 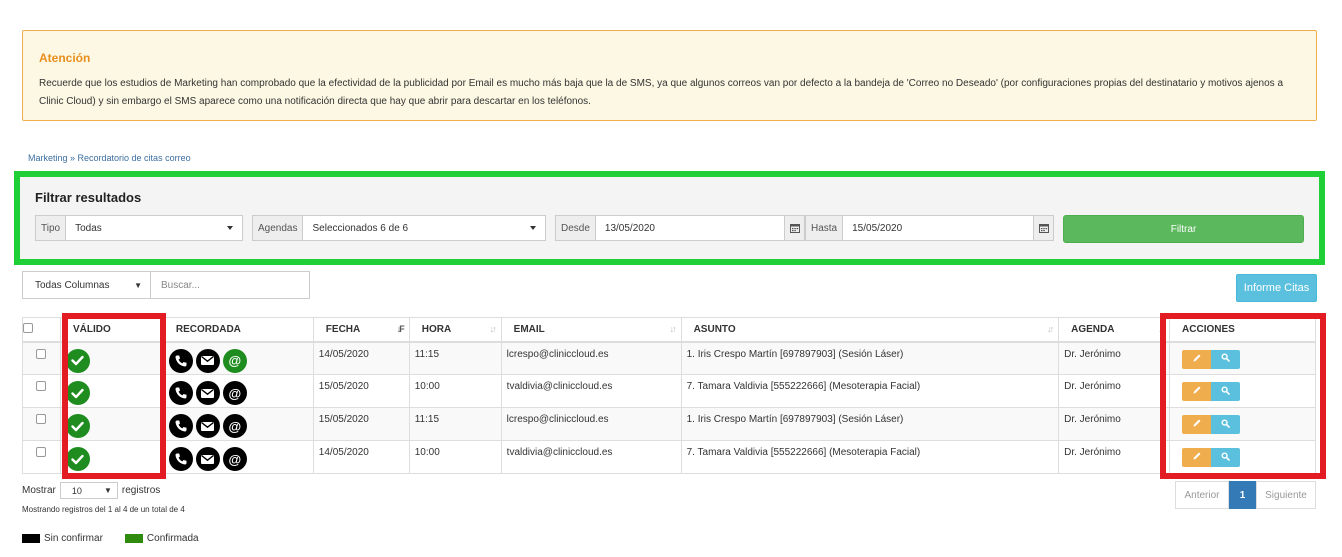 I want to click on column-select-value: Todas Columnas, so click(x=72, y=285).